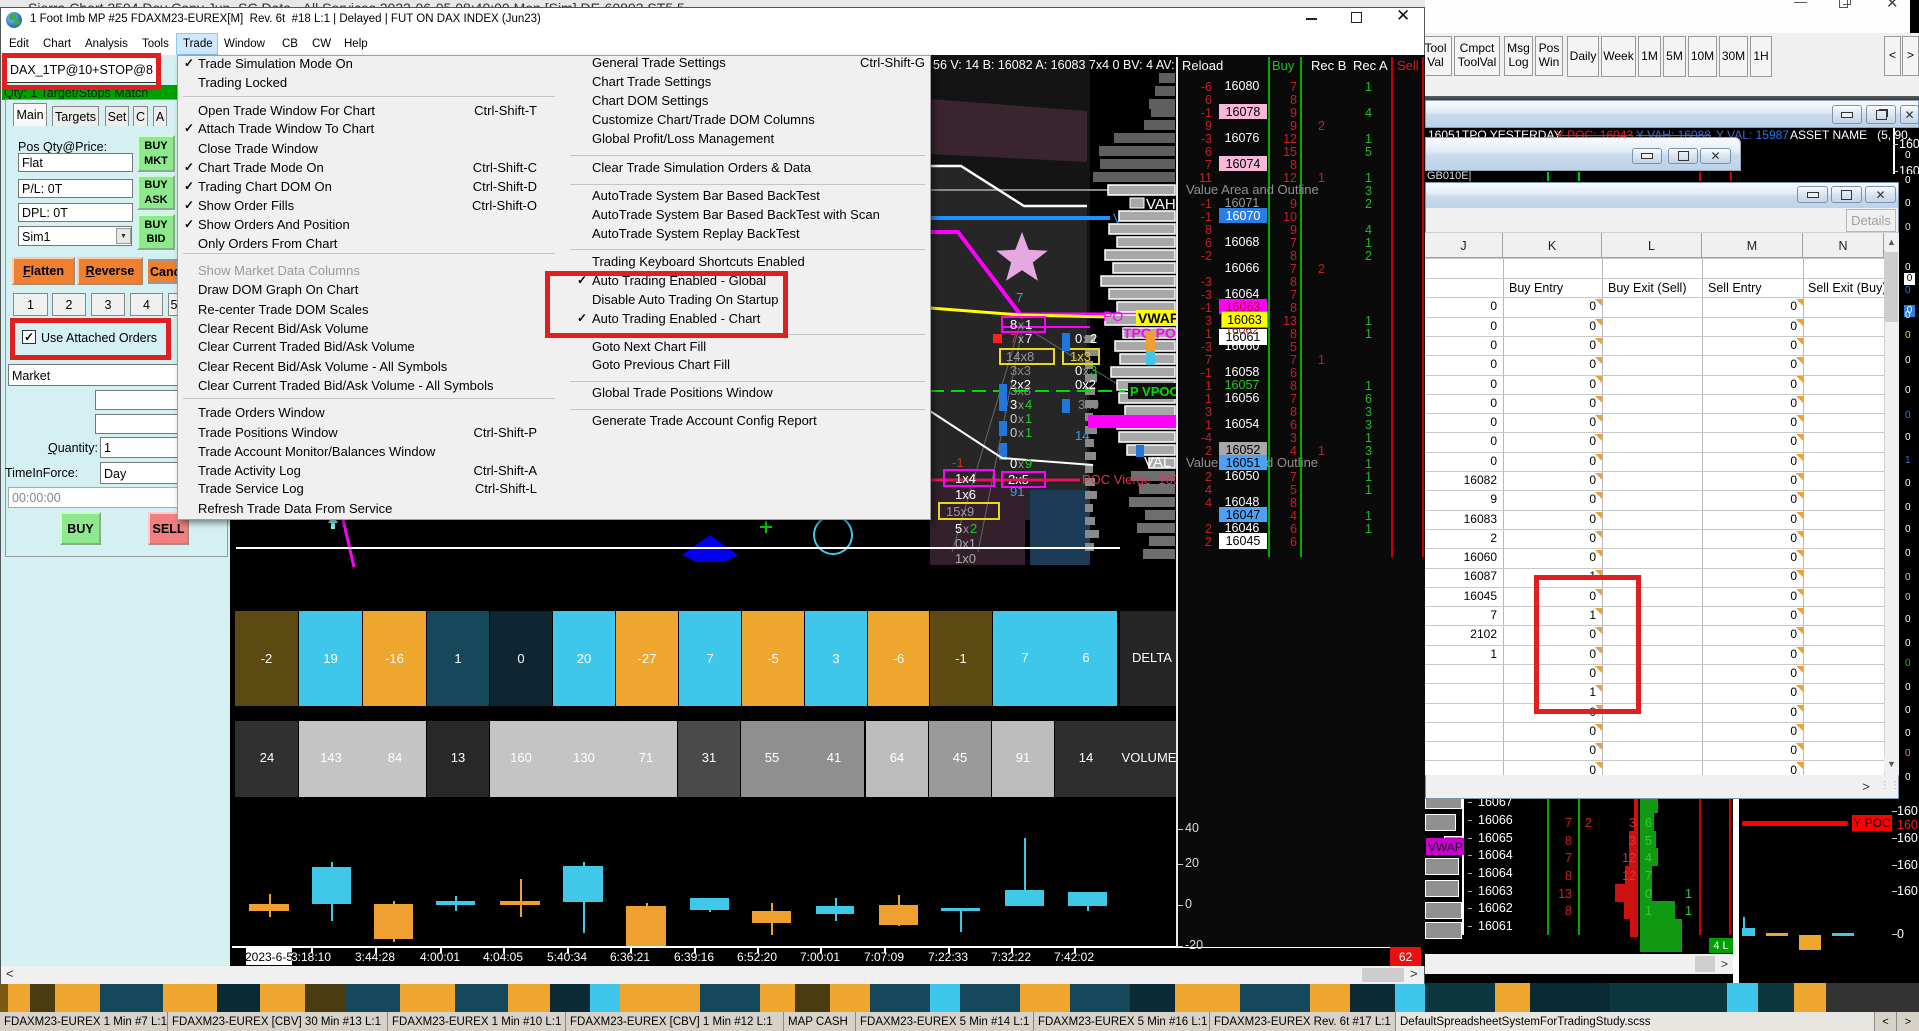 The image size is (1919, 1031). I want to click on svg-text: 3, so click(1013, 404).